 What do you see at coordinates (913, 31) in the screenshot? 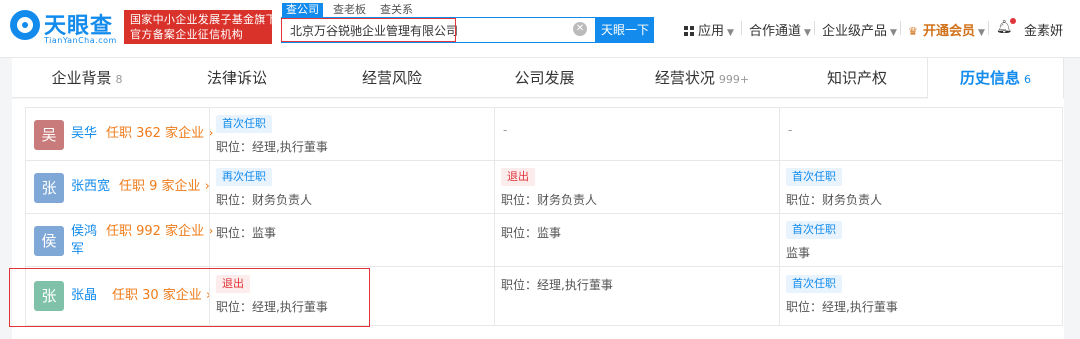
I see `crown-icon: ♛` at bounding box center [913, 31].